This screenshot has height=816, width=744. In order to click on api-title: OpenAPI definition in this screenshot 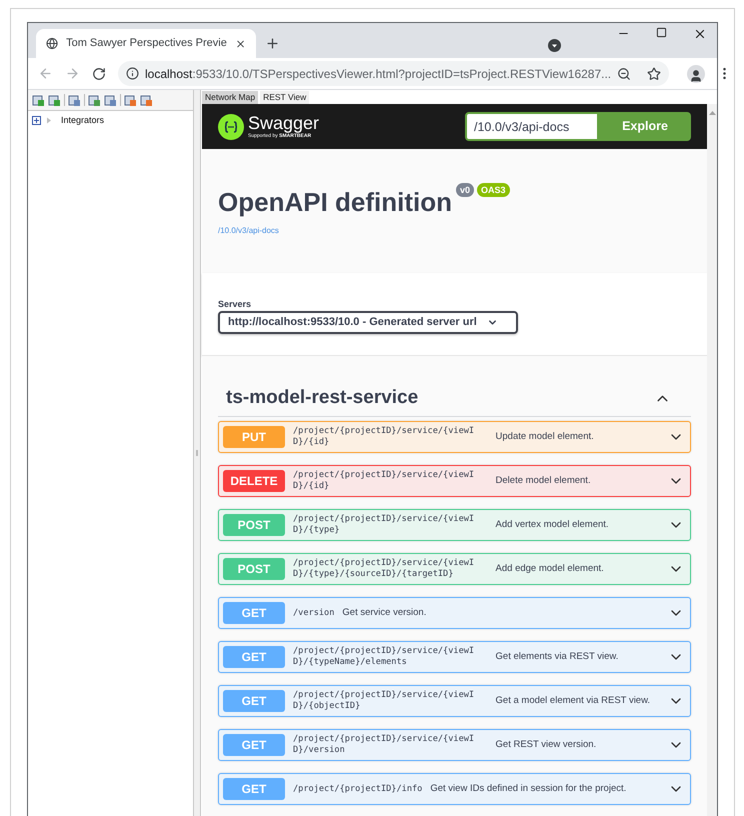, I will do `click(335, 202)`.